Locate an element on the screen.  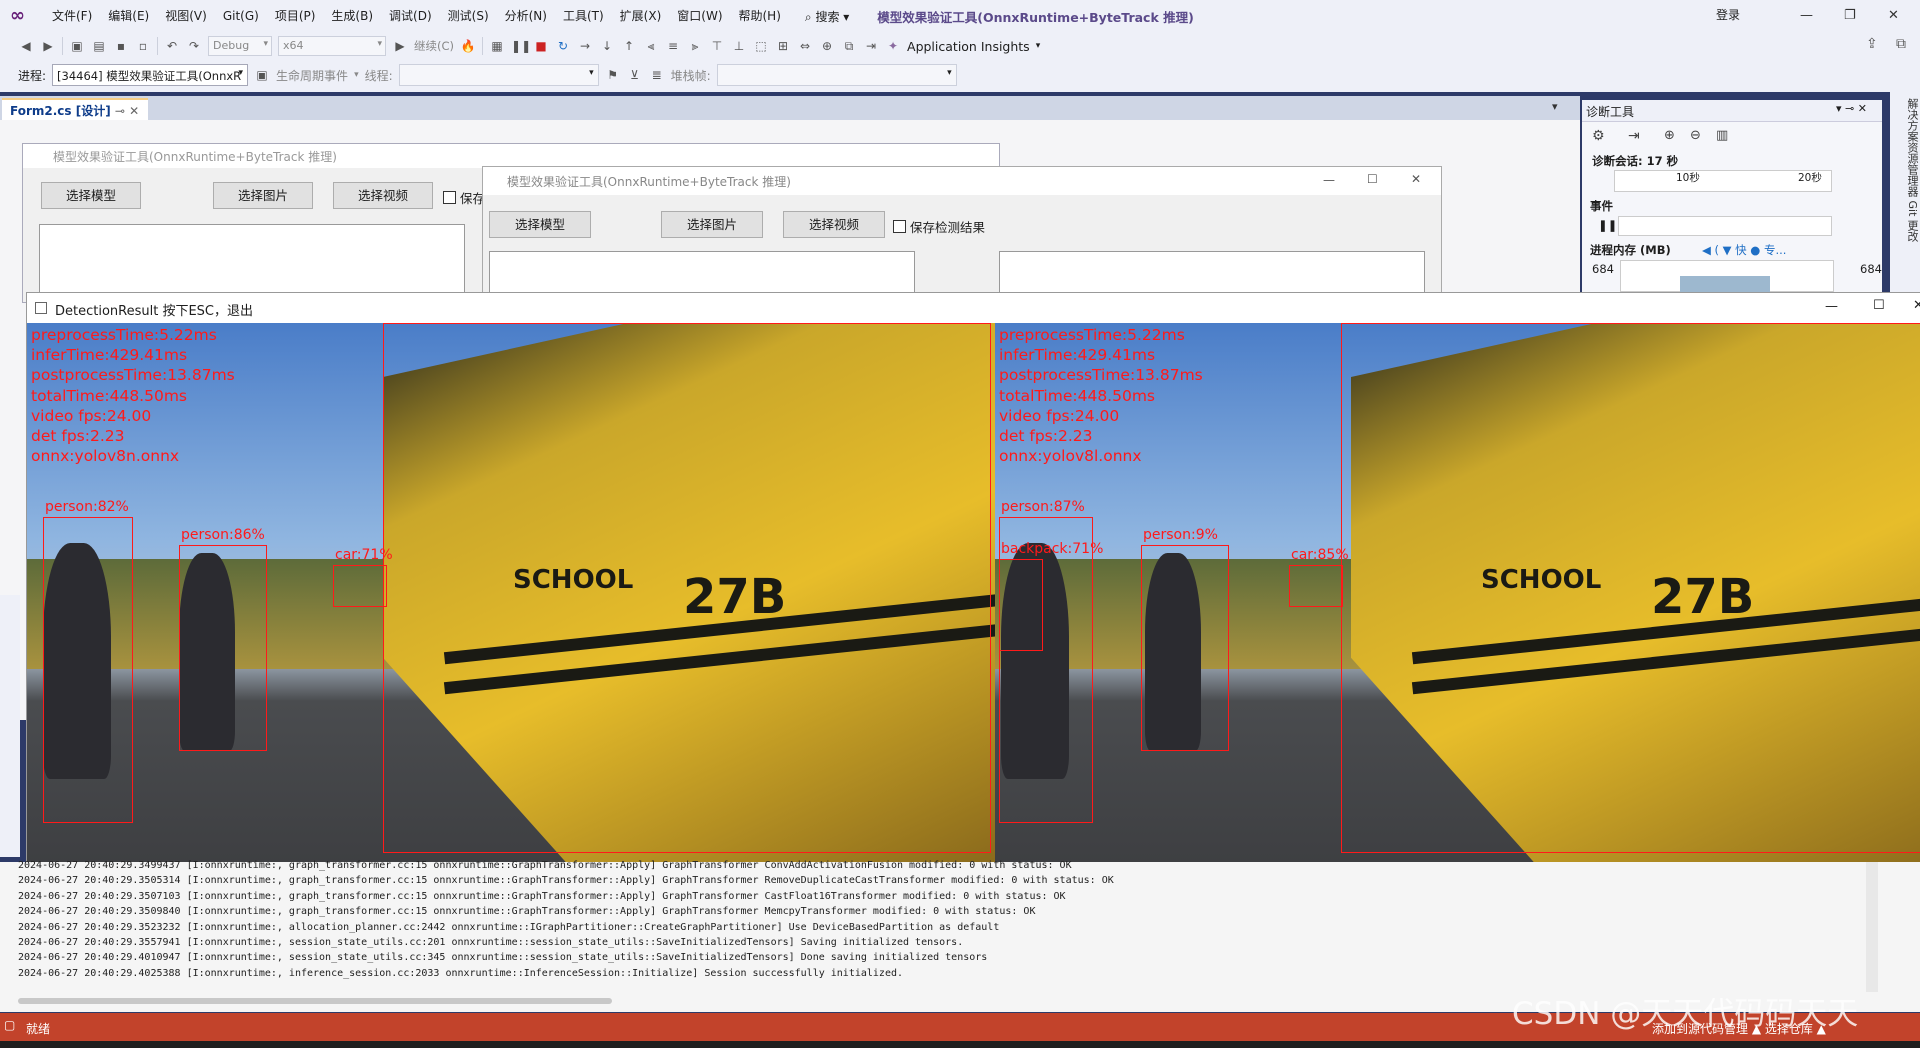
stack-frame-select is located at coordinates (836, 75).